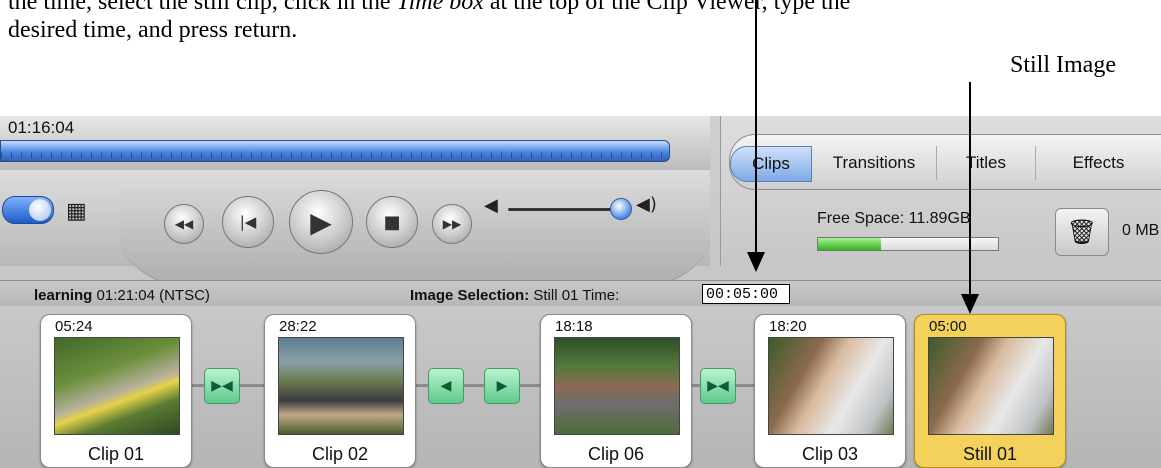 The image size is (1161, 468). I want to click on tab-transitions: Transitions, so click(874, 163).